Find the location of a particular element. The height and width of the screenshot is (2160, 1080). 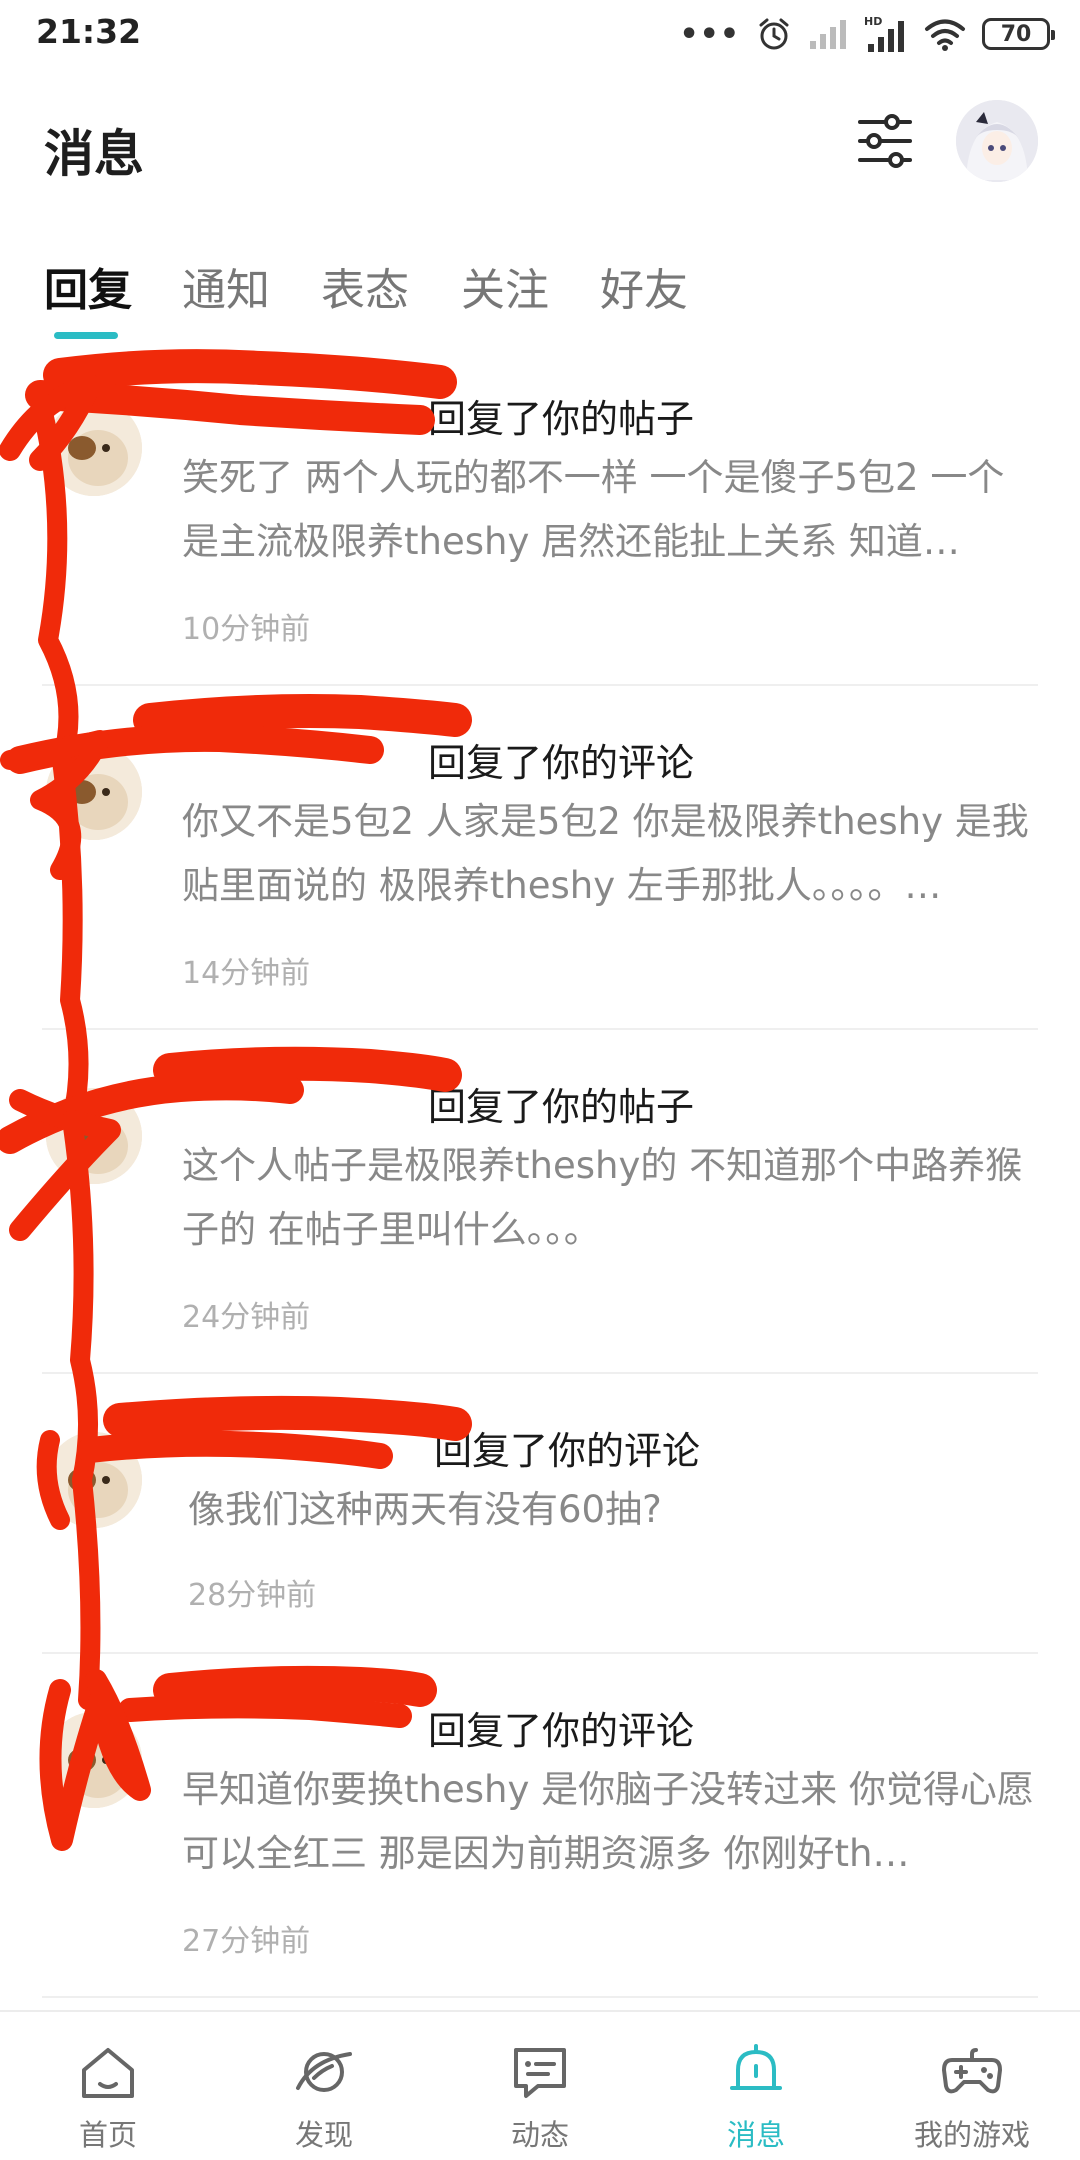

page-title: 消息 is located at coordinates (94, 154).